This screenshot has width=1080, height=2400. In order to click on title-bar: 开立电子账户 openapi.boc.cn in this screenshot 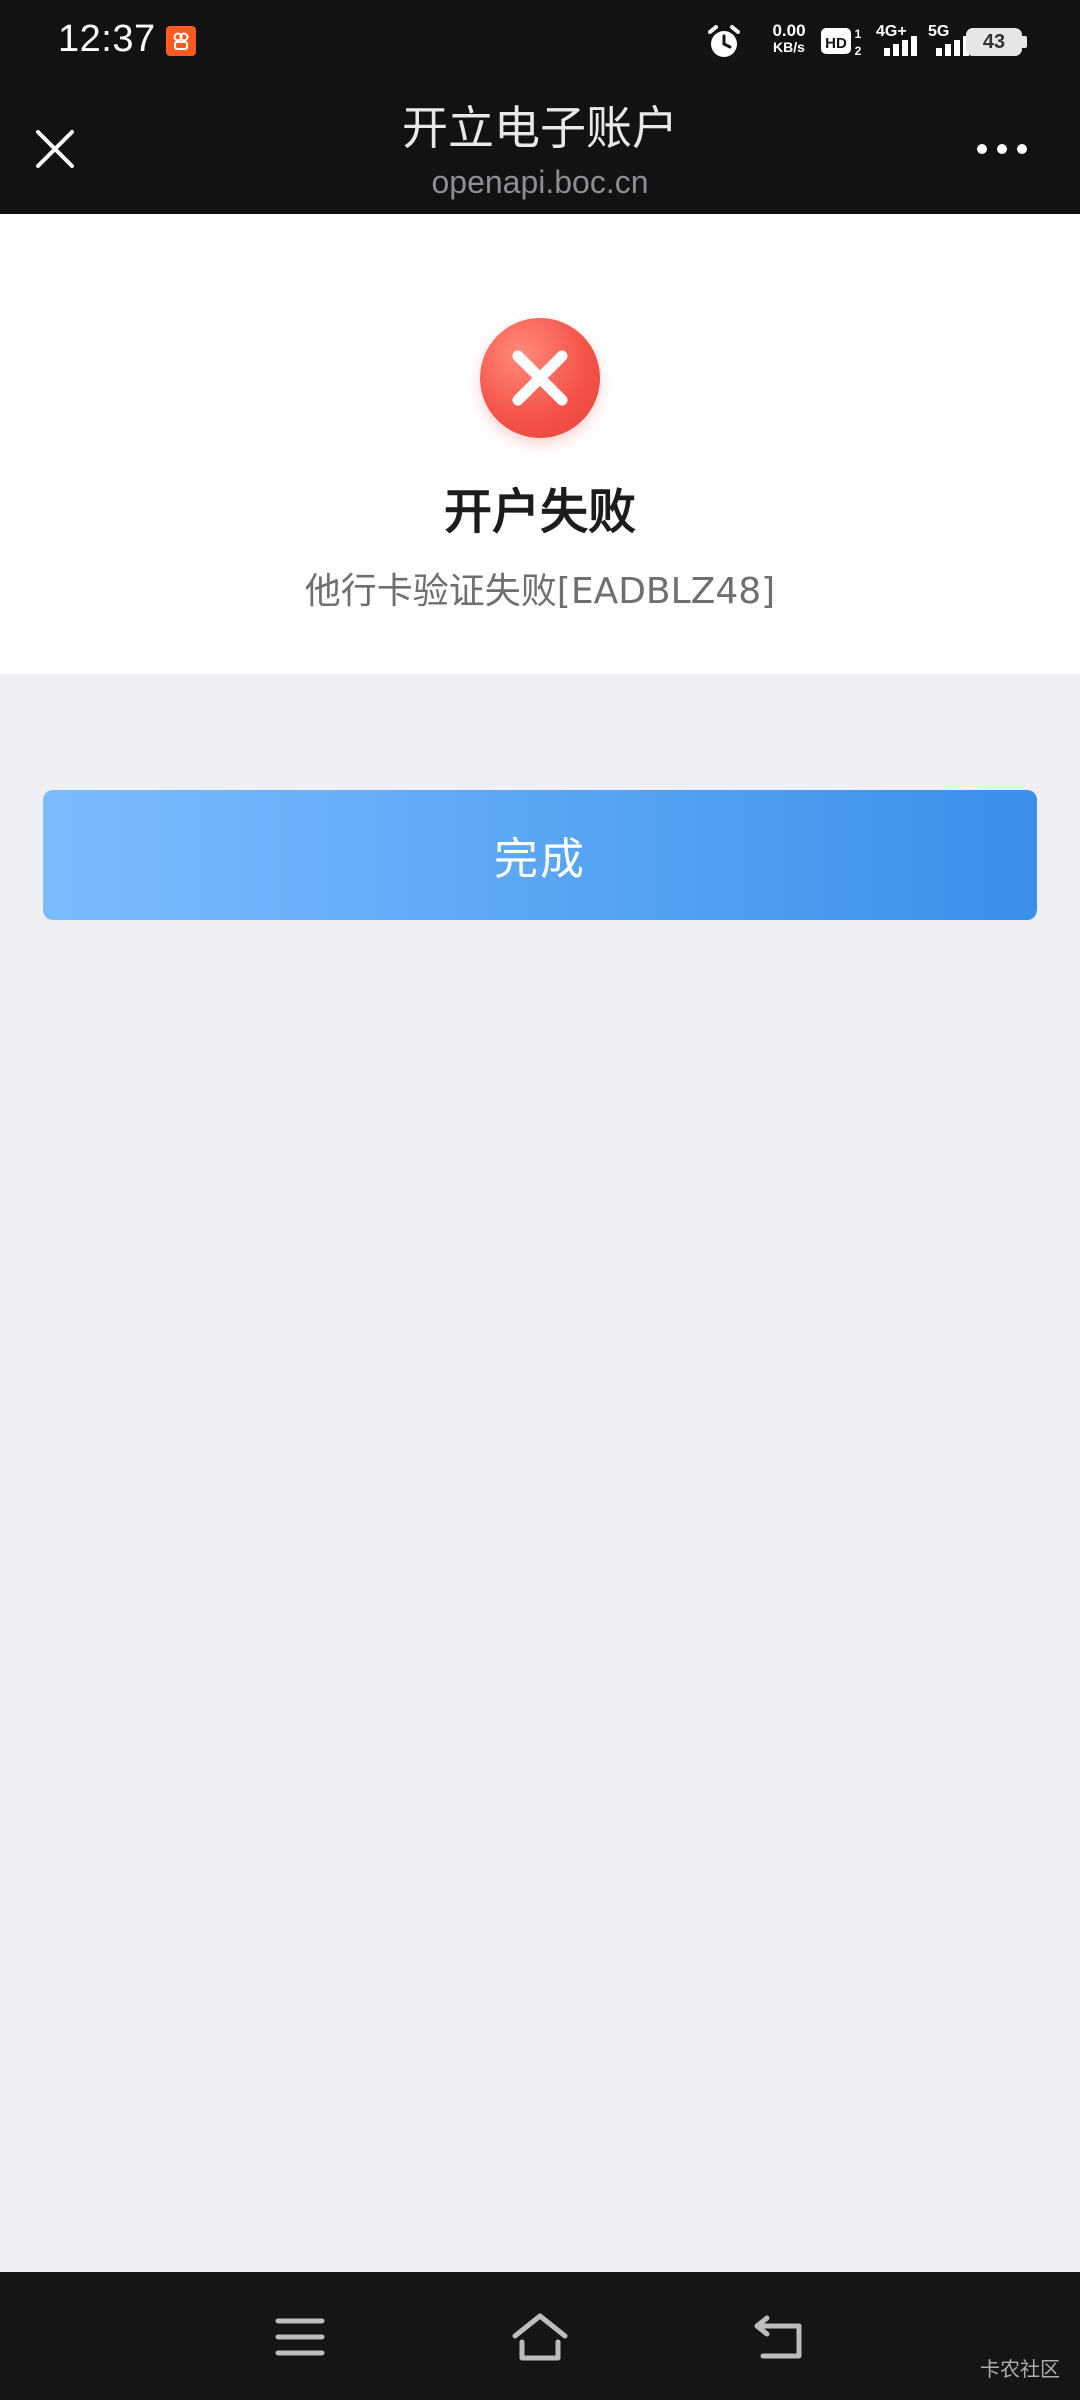, I will do `click(540, 149)`.